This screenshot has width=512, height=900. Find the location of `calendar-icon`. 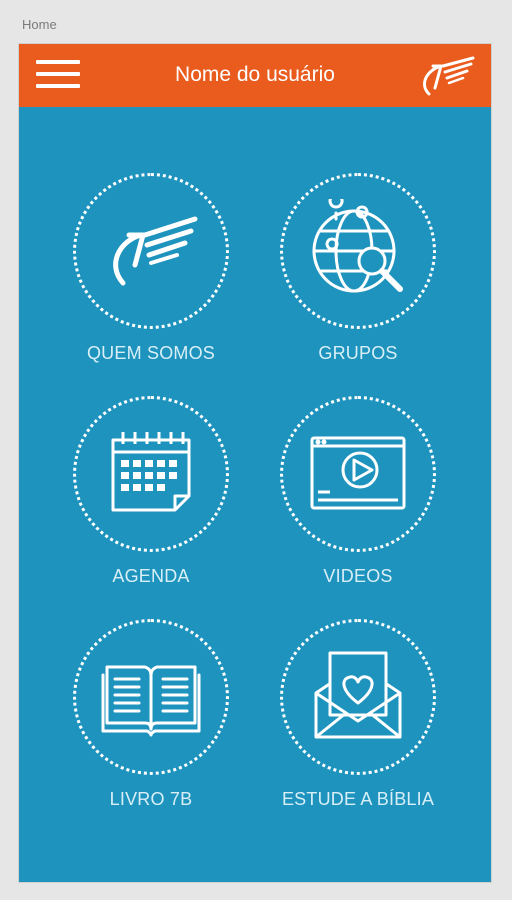

calendar-icon is located at coordinates (151, 472).